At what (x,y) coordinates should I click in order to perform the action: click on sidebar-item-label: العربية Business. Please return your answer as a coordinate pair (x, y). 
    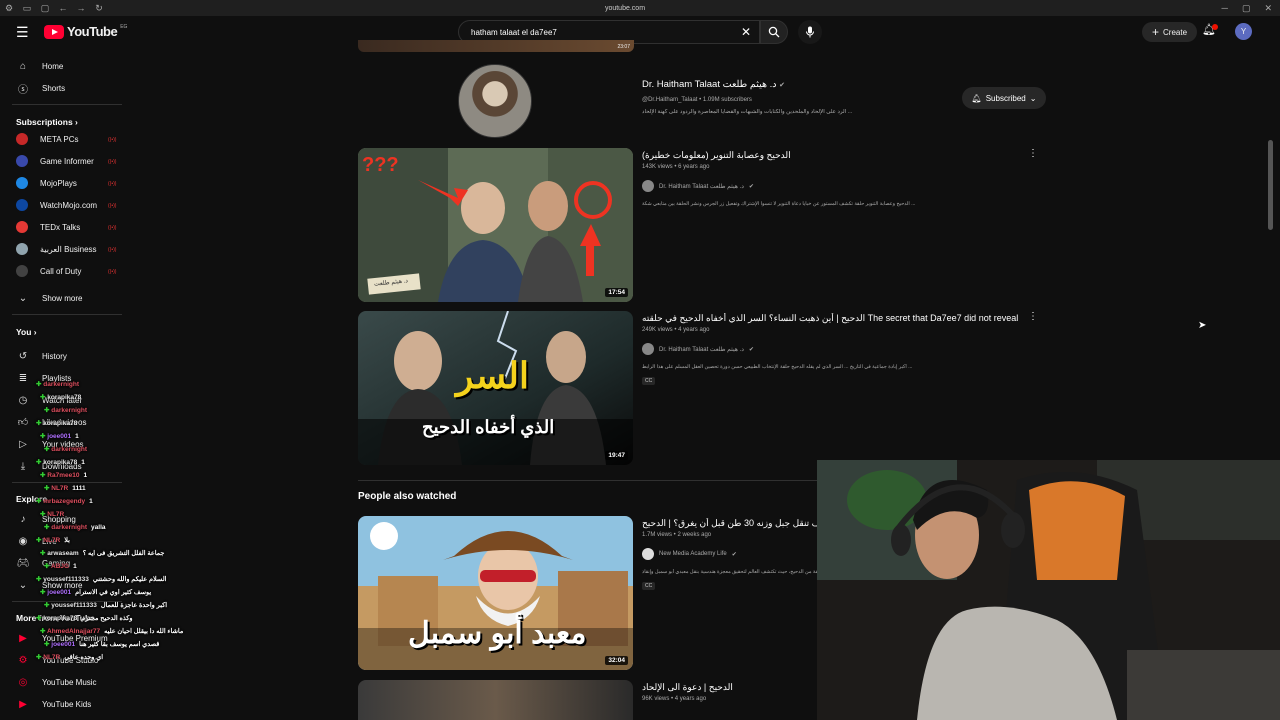
    Looking at the image, I should click on (68, 249).